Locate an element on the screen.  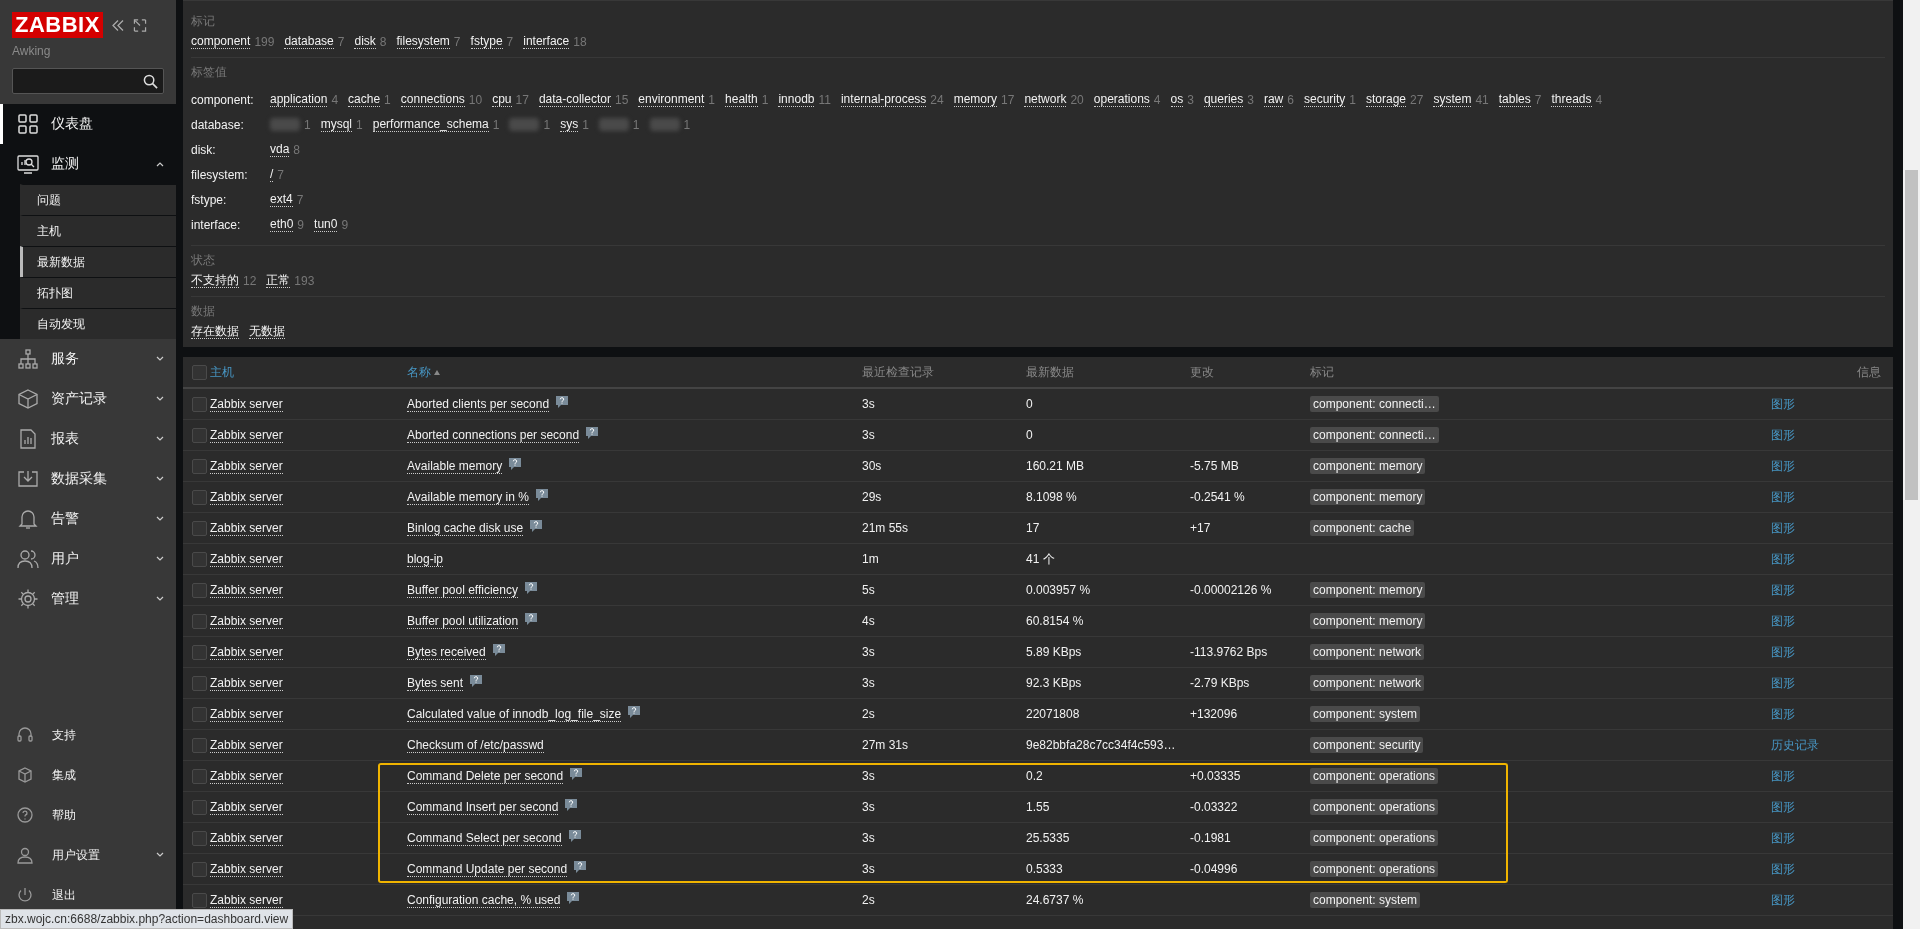
nav-item: 报表 is located at coordinates (88, 439).